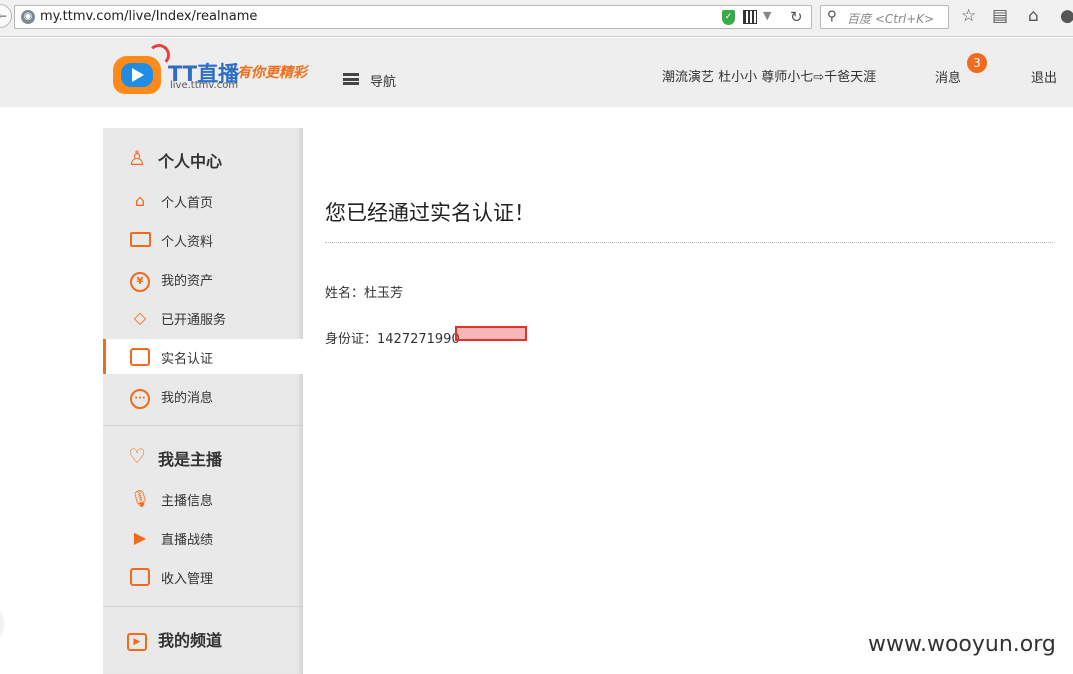 This screenshot has width=1073, height=674. I want to click on sidebar-item-services: ◇ 已开通服务, so click(203, 317).